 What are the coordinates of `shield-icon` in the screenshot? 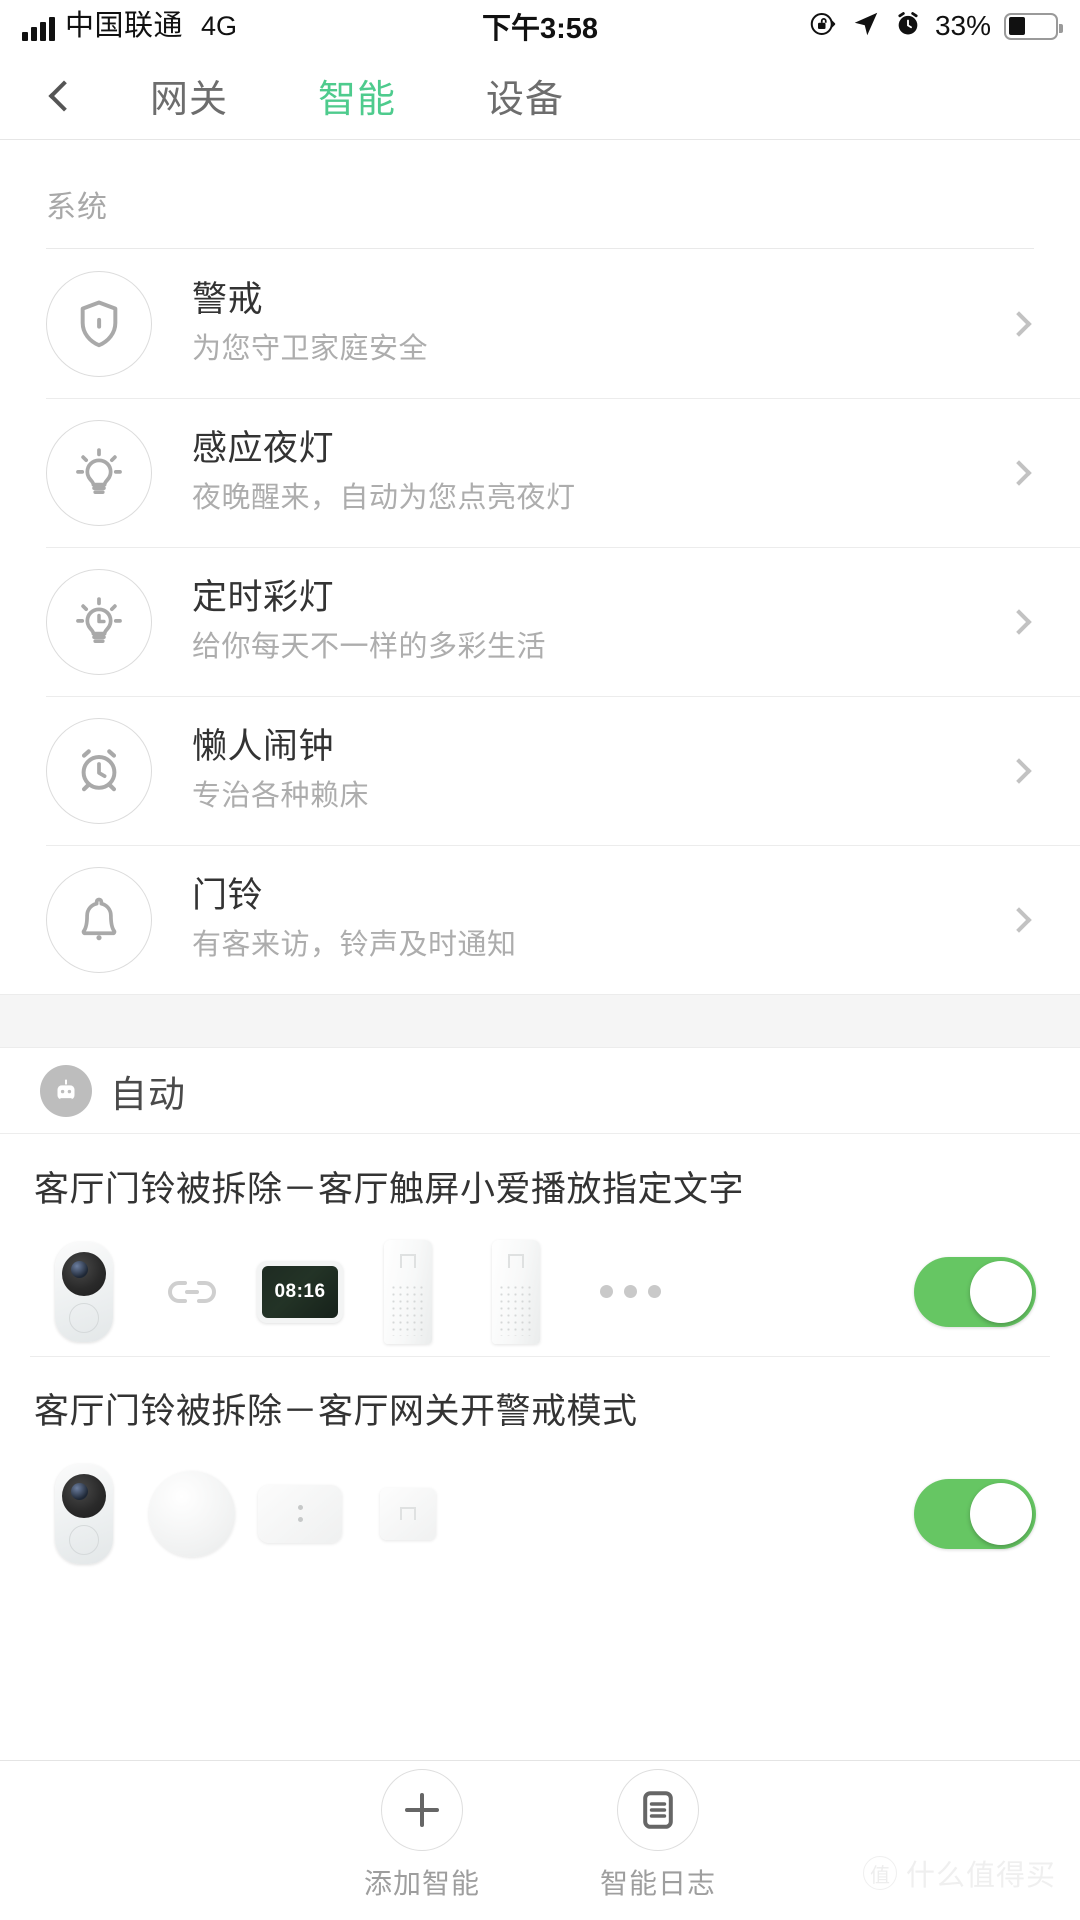 It's located at (99, 323).